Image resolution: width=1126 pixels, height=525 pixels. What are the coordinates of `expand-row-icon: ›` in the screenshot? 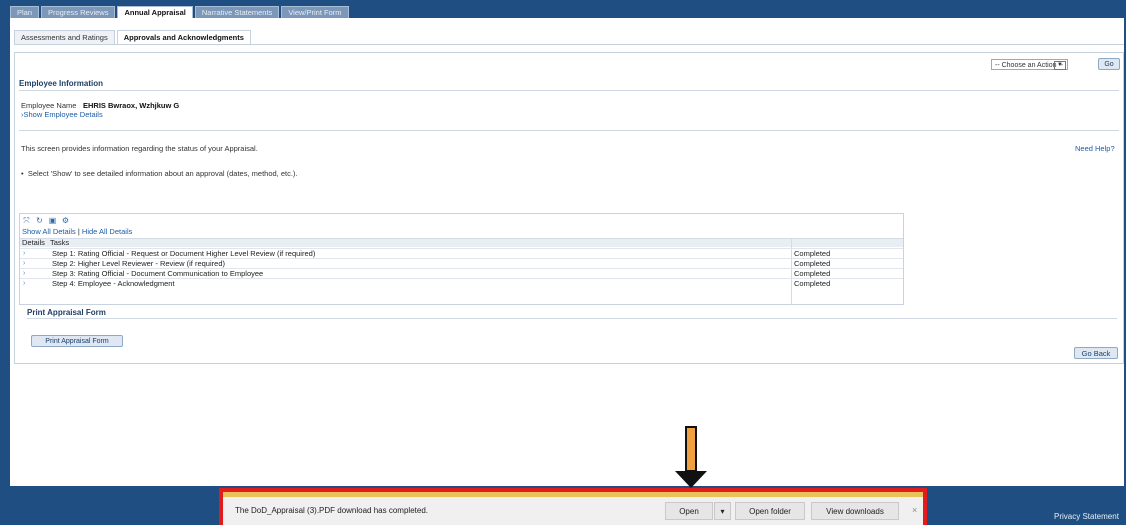 It's located at (24, 284).